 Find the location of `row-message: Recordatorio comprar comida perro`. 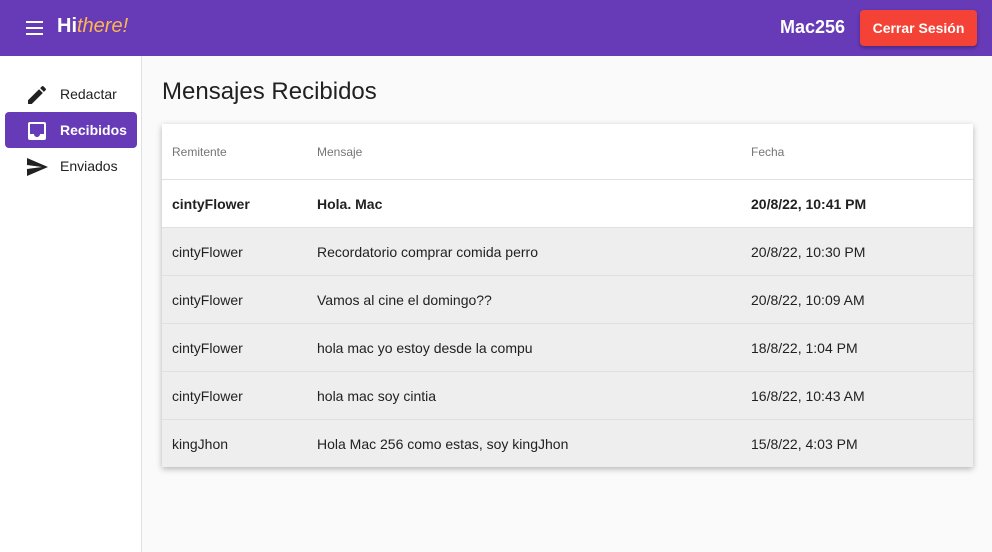

row-message: Recordatorio comprar comida perro is located at coordinates (427, 252).